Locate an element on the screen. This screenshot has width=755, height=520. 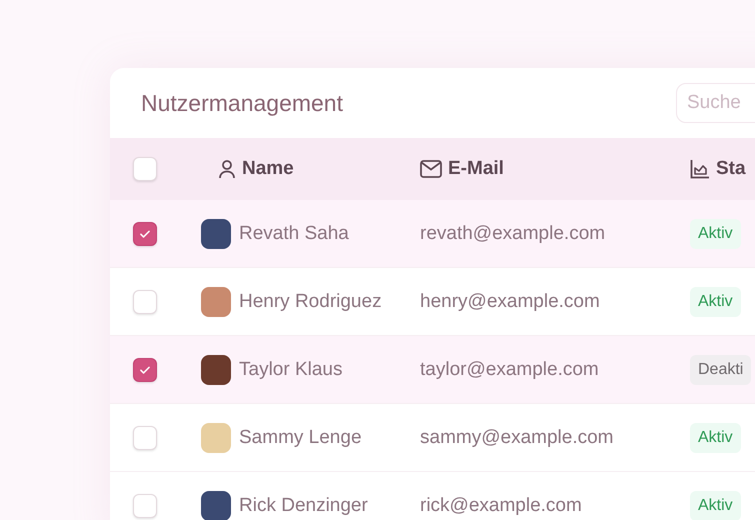
user-email: revath@example.com is located at coordinates (513, 233).